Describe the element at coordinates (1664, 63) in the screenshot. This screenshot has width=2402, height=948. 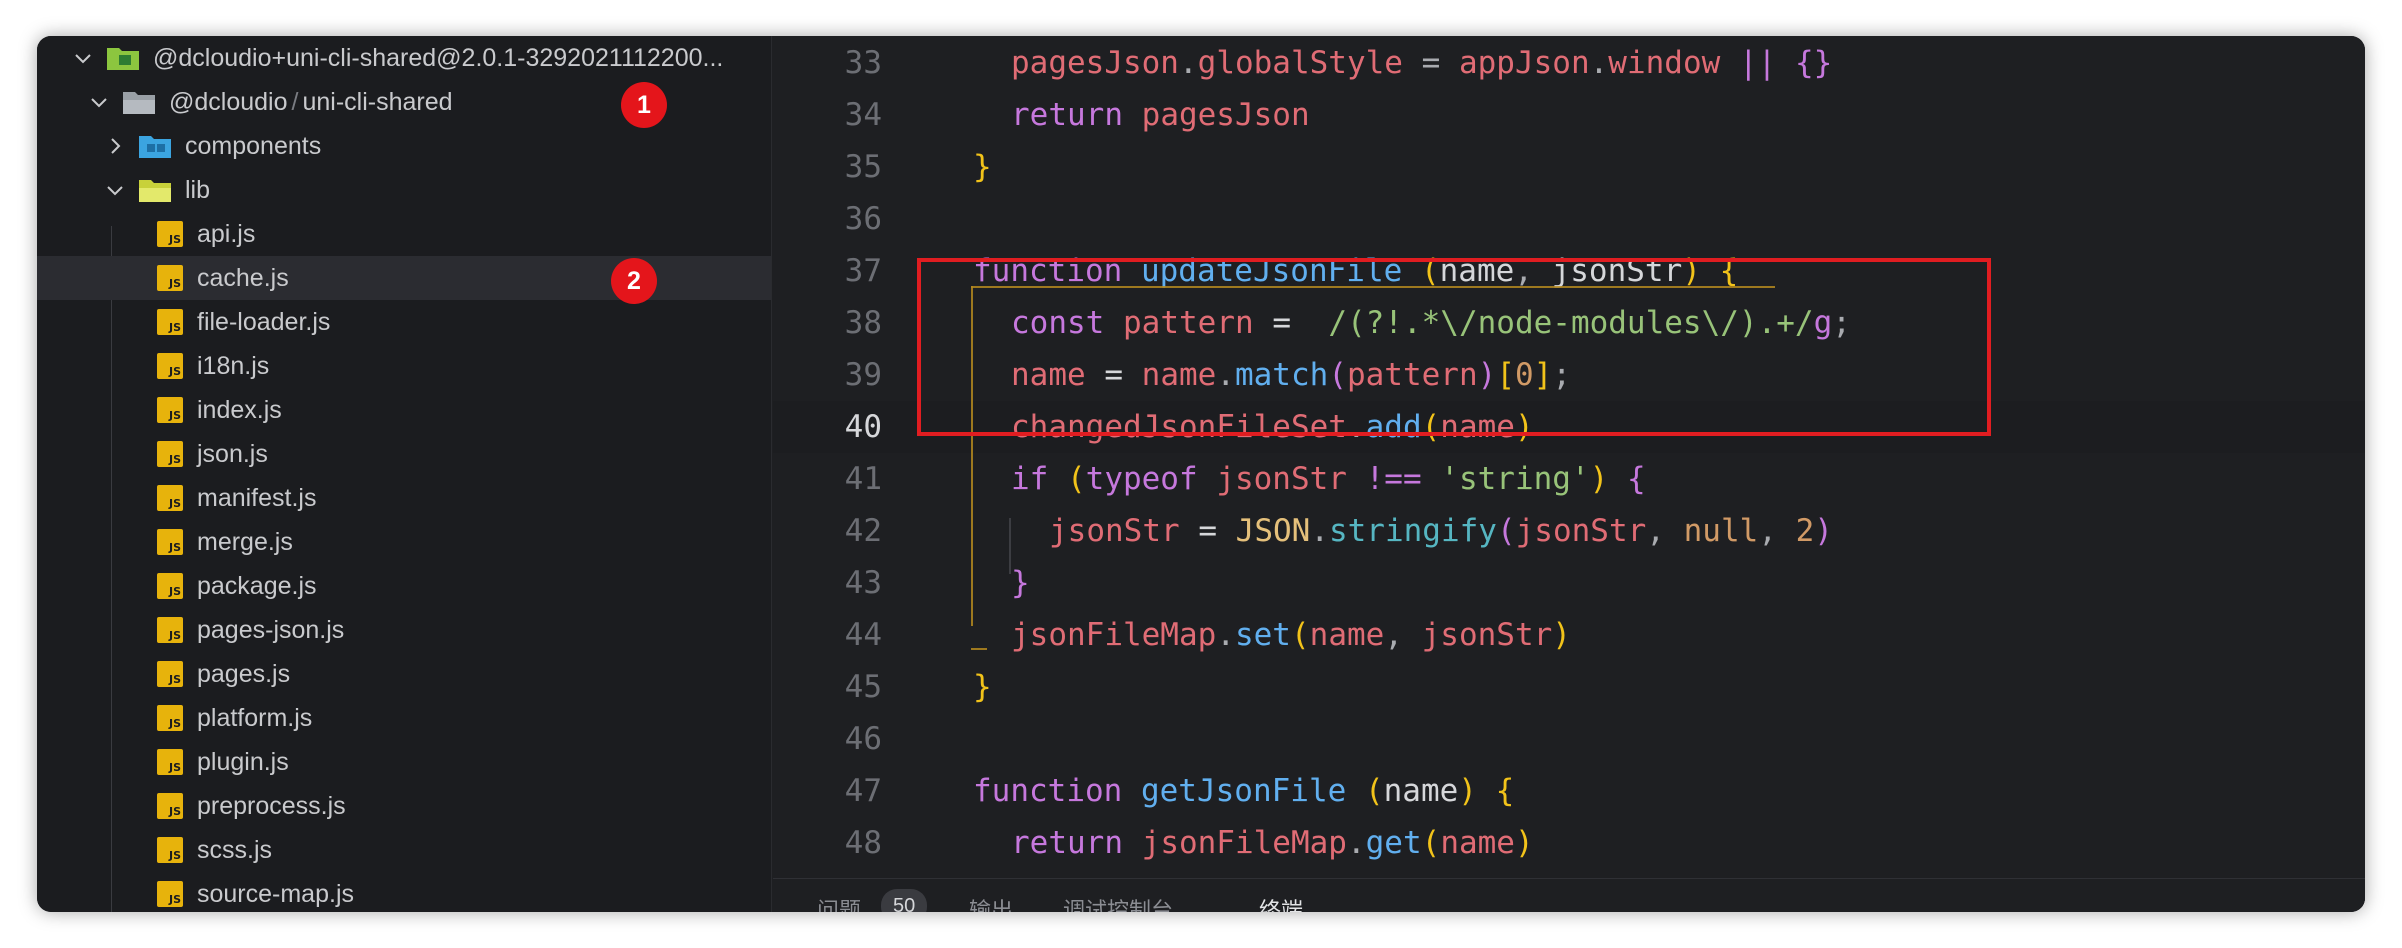
I see `code-token: window` at that location.